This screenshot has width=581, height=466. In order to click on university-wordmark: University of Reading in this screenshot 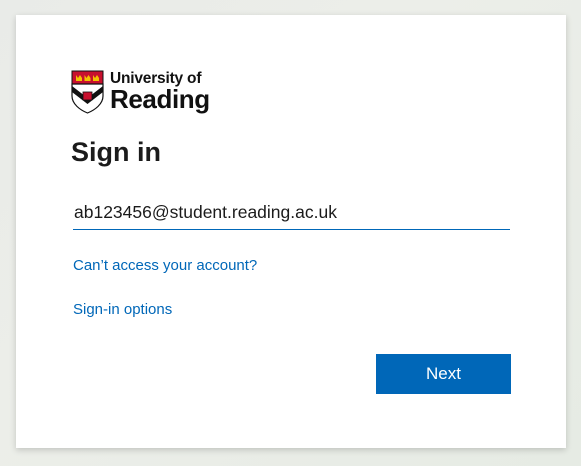, I will do `click(160, 91)`.